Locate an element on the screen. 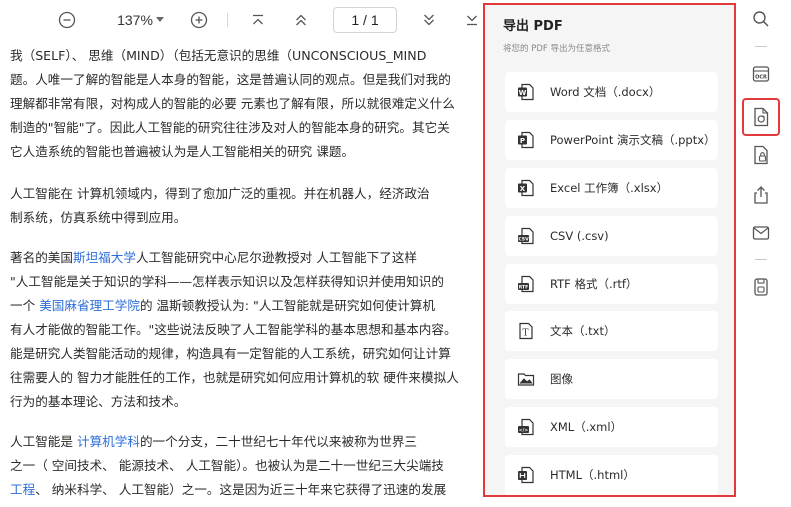 This screenshot has width=791, height=507. html-file-icon is located at coordinates (526, 475).